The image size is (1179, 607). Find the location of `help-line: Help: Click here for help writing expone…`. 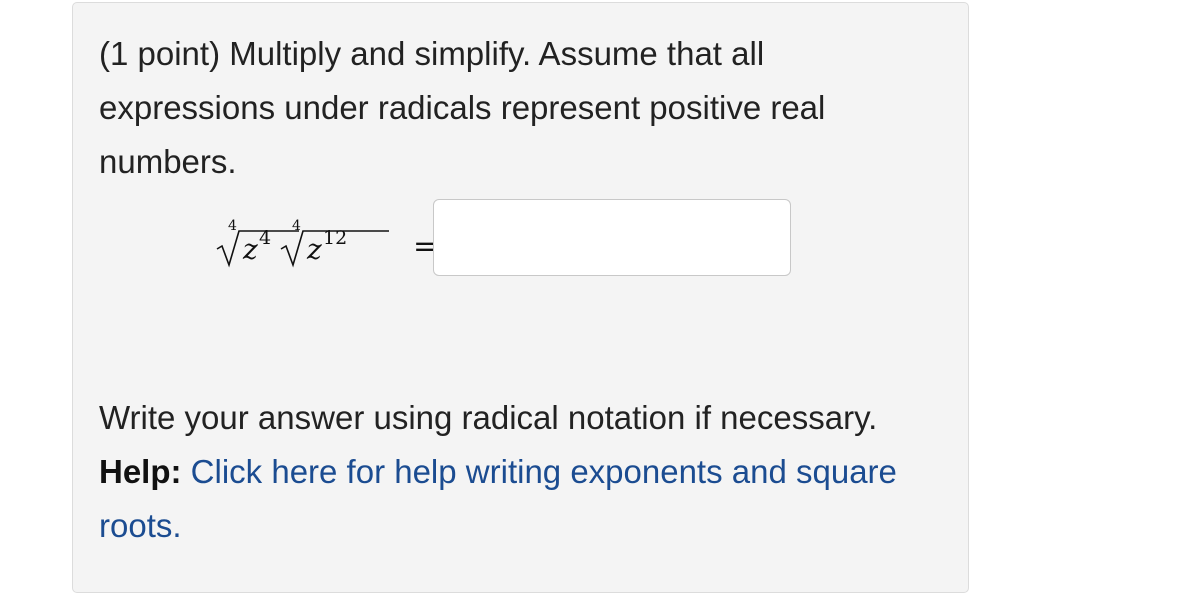

help-line: Help: Click here for help writing expone… is located at coordinates (519, 499).